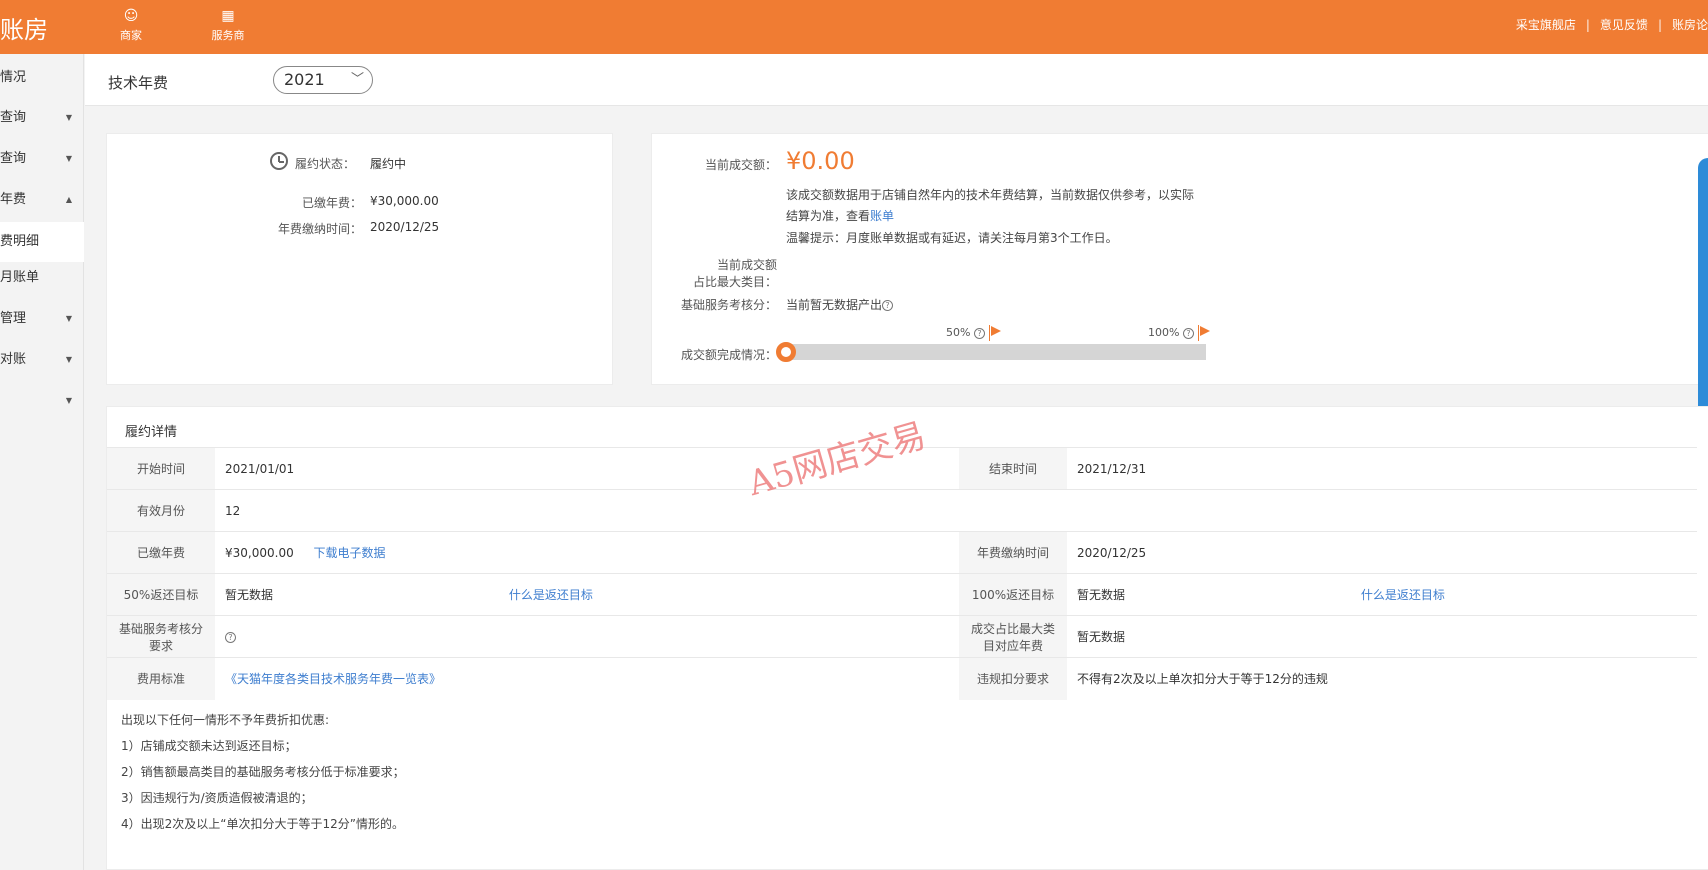 The height and width of the screenshot is (870, 1708). I want to click on milestone-50-label: 50%, so click(958, 332).